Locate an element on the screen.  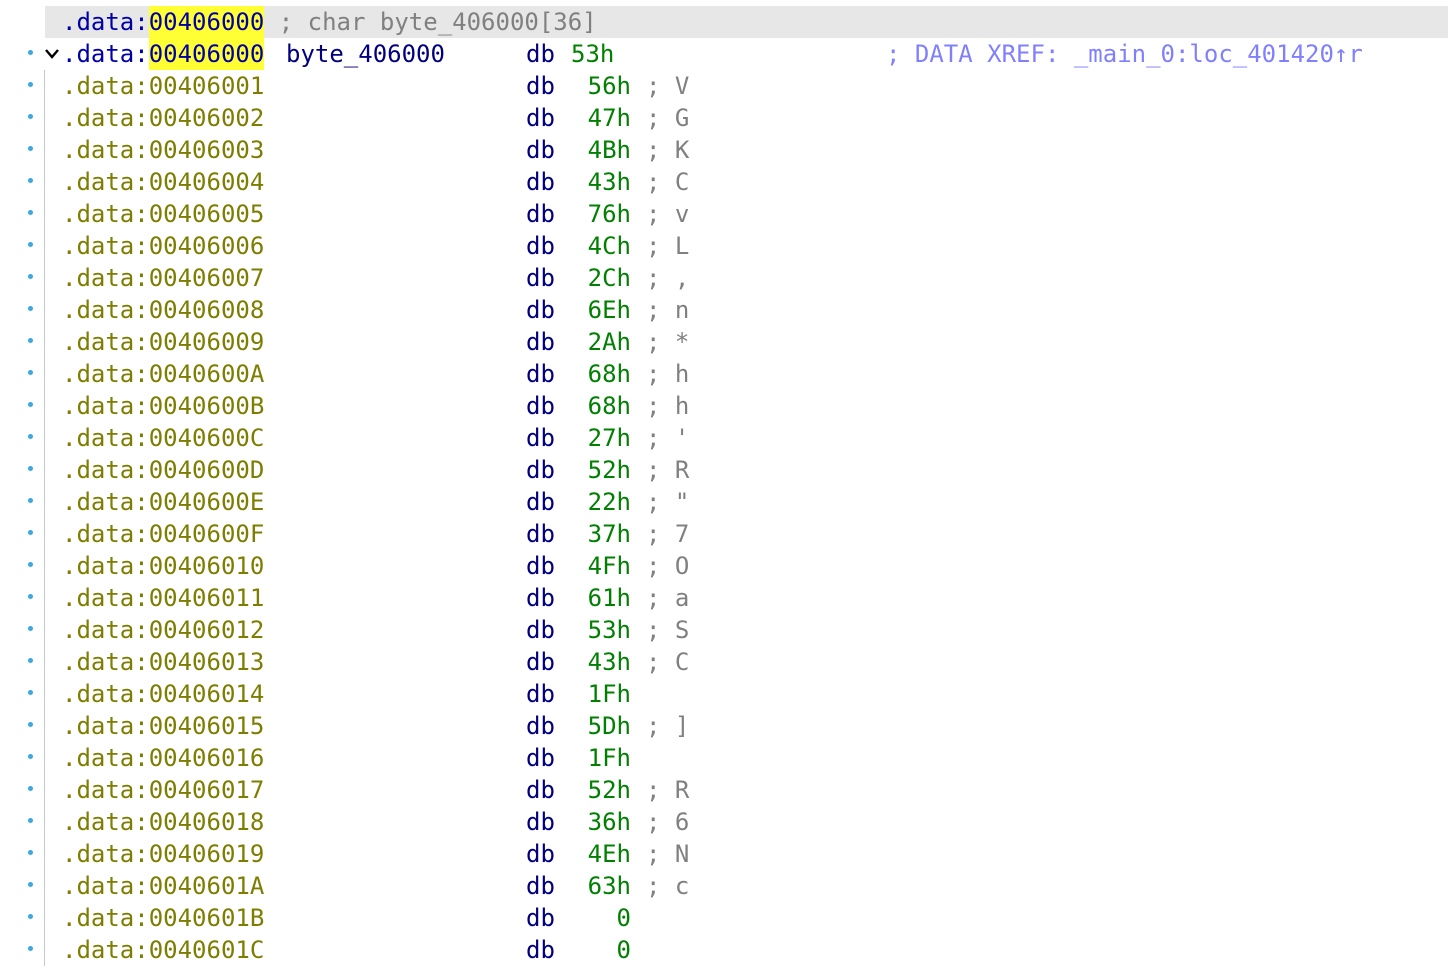
address-cell: .data:00406009 is located at coordinates (163, 342).